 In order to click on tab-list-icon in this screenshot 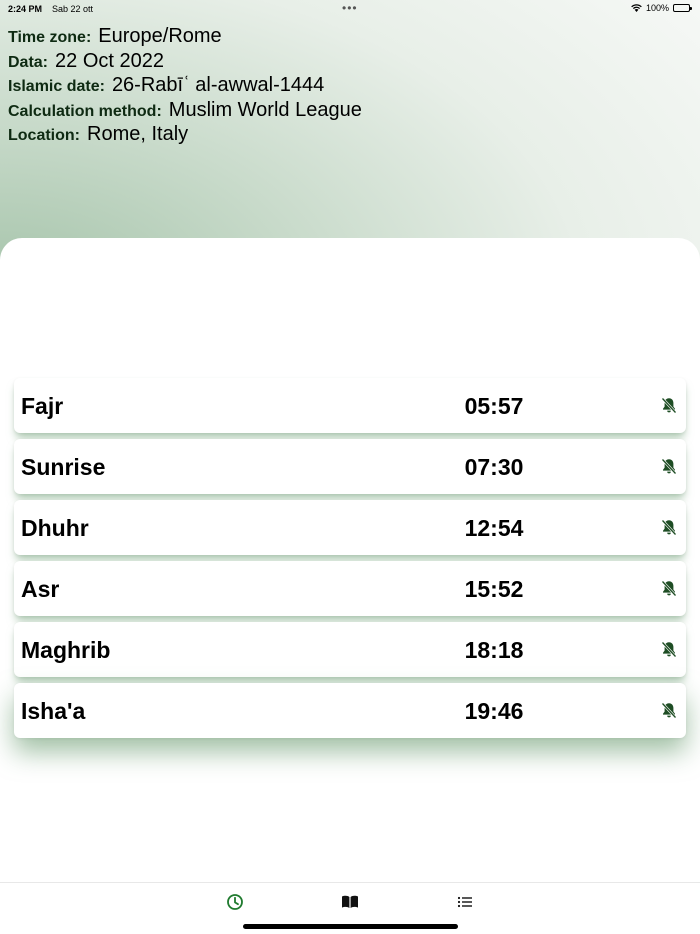, I will do `click(465, 902)`.